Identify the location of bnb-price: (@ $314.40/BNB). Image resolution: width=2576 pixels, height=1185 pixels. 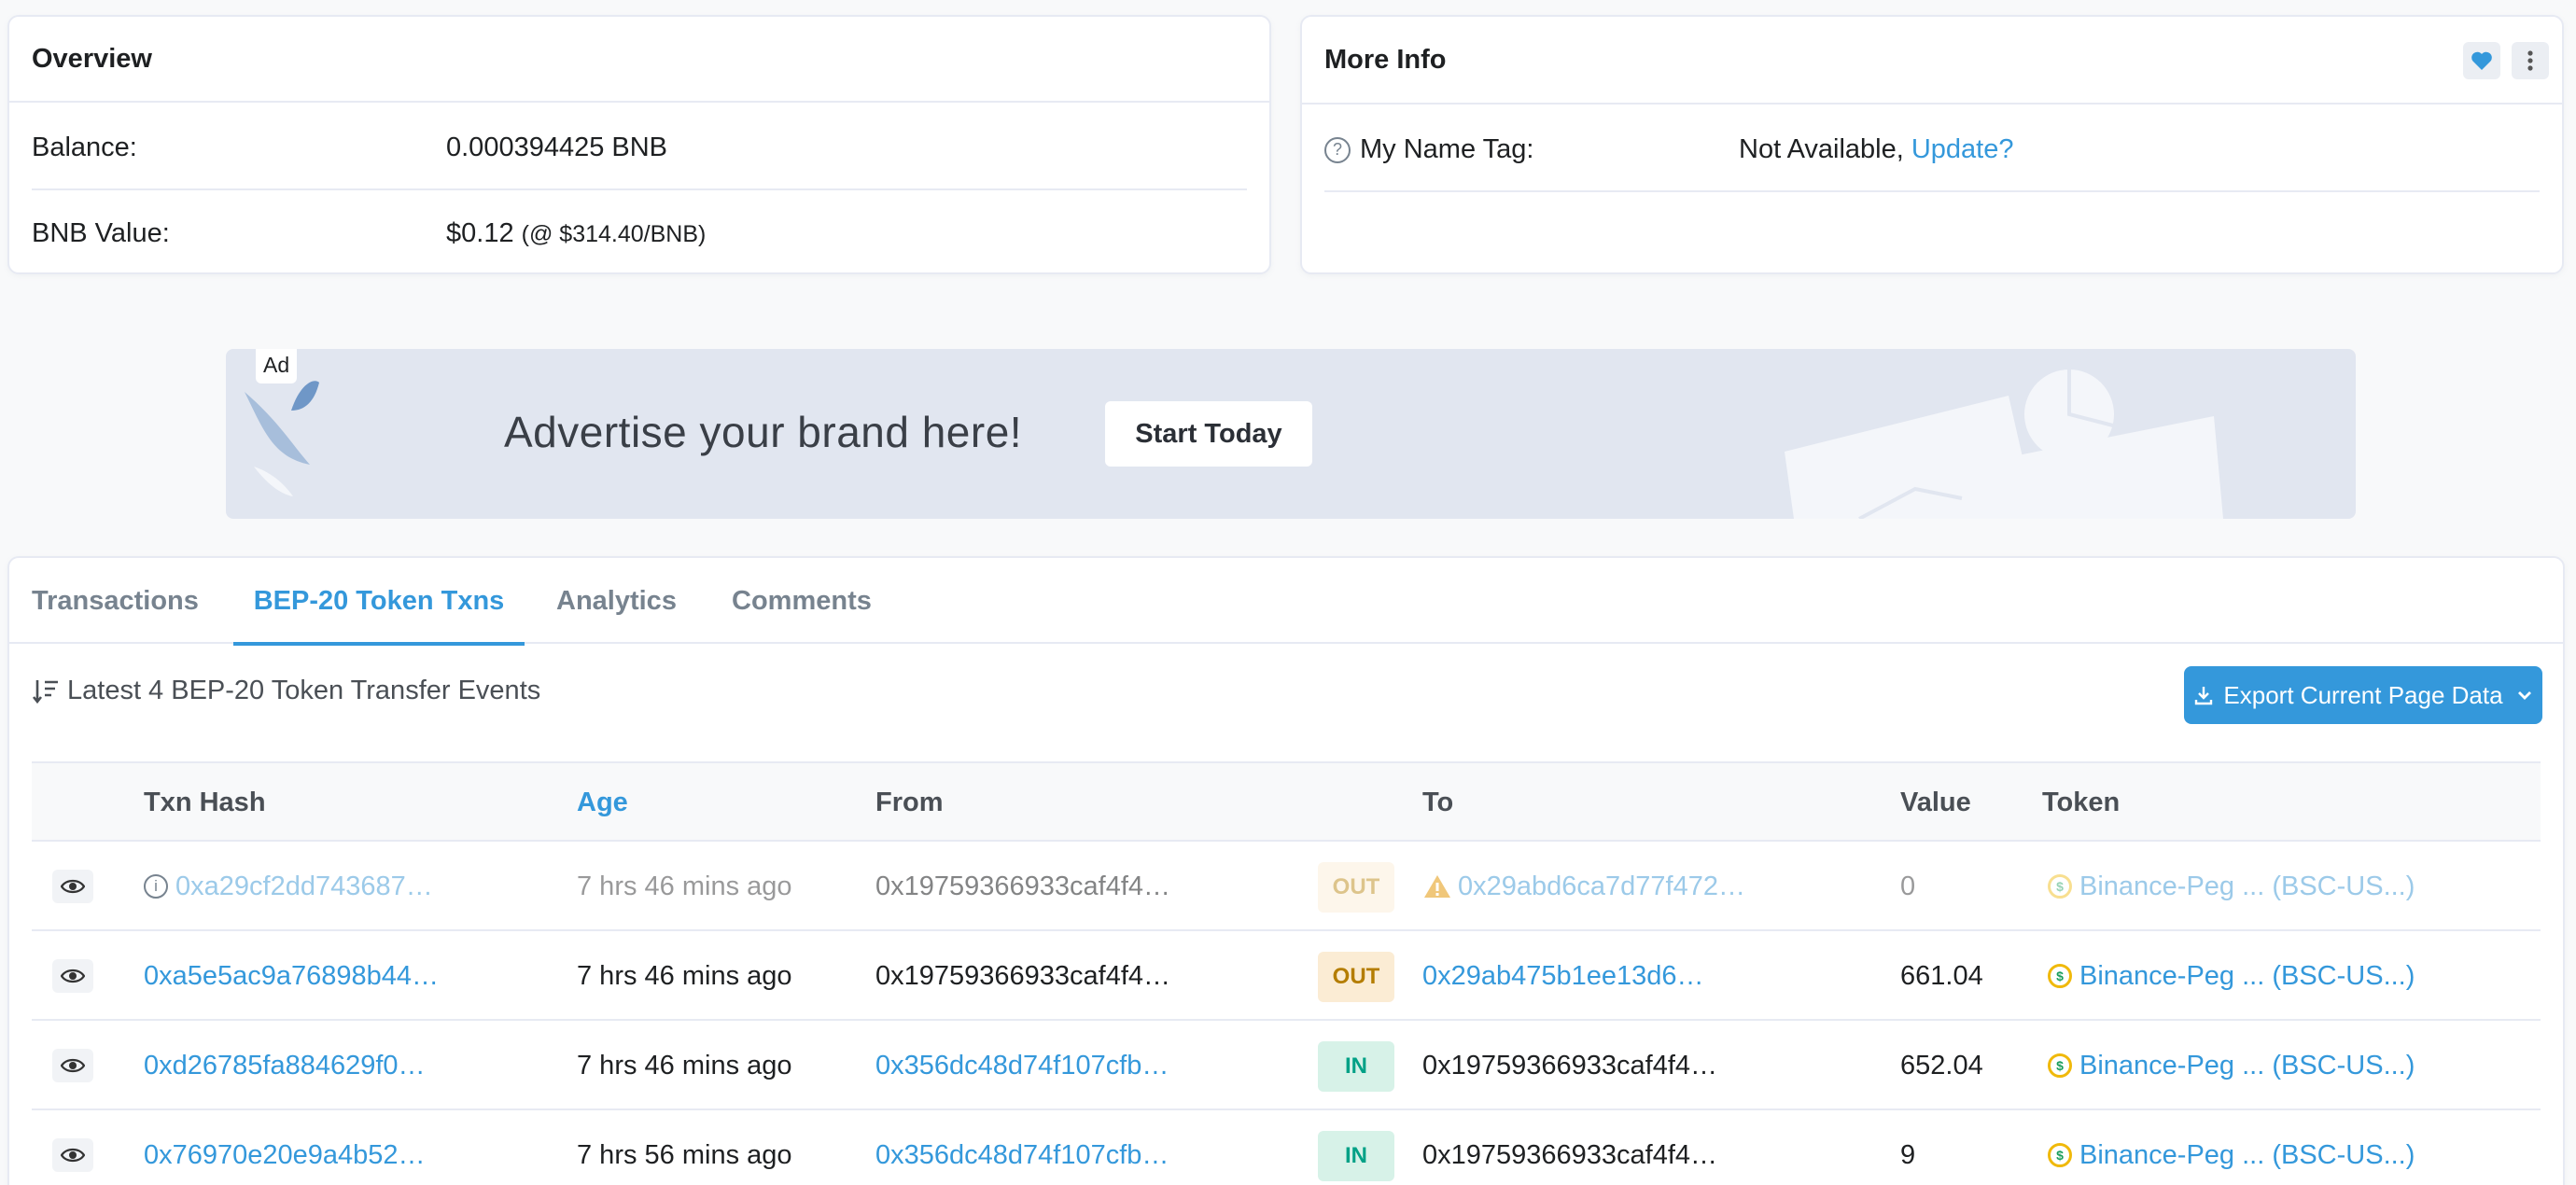
(614, 234).